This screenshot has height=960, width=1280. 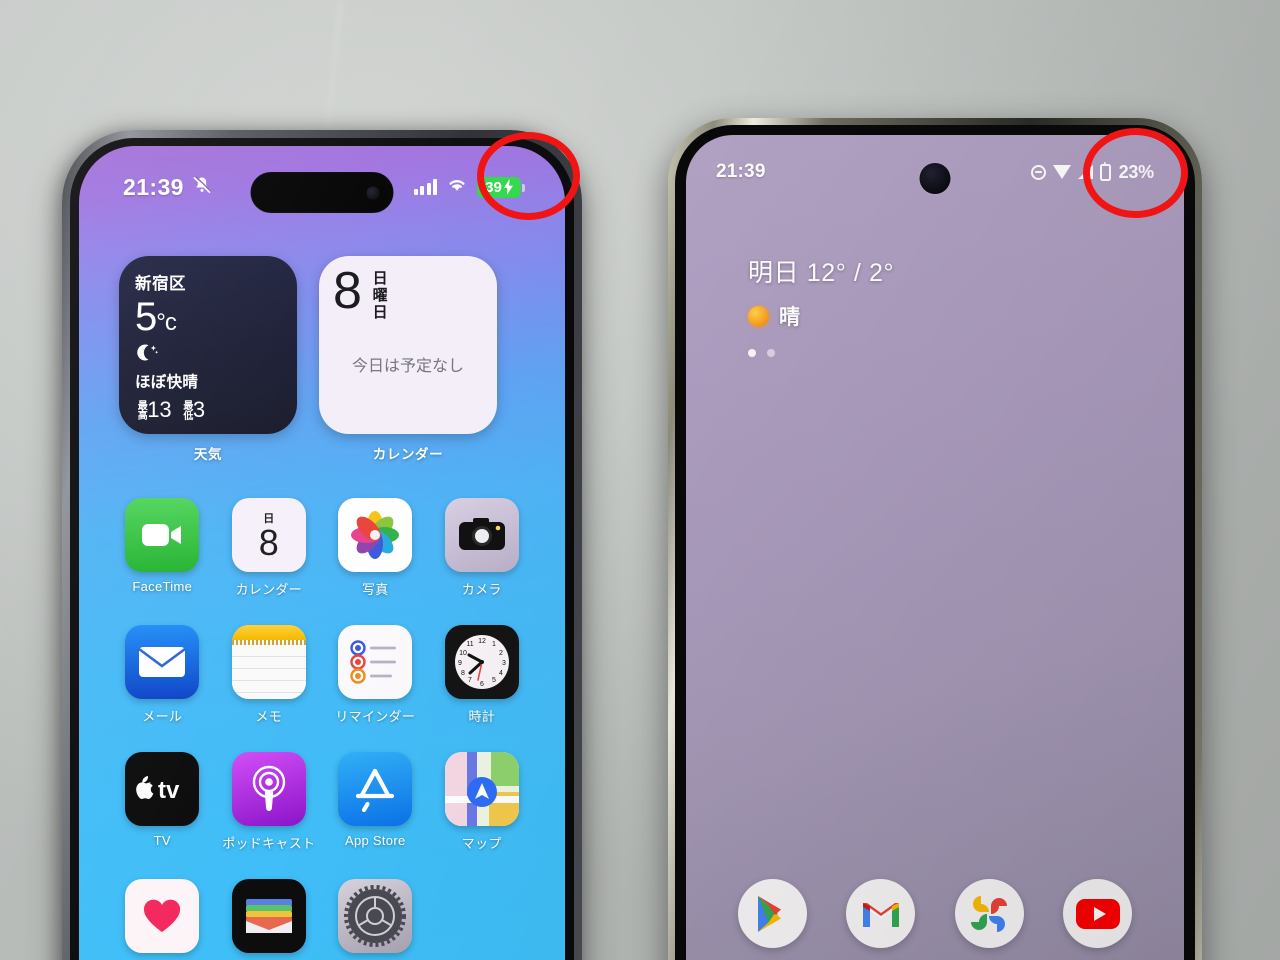 What do you see at coordinates (375, 535) in the screenshot?
I see `photos-icon` at bounding box center [375, 535].